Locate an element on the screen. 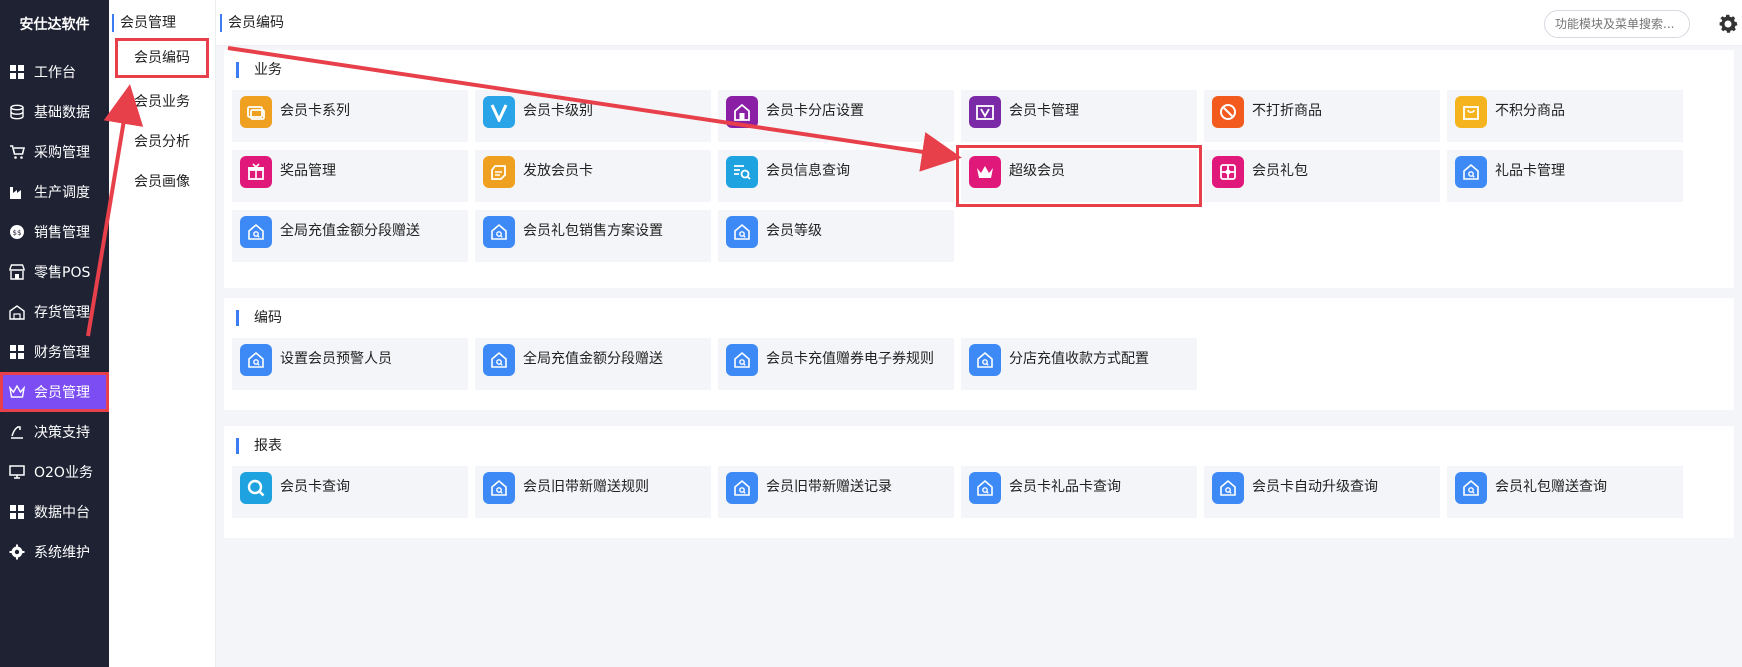 Image resolution: width=1742 pixels, height=667 pixels. function-card: 不积分商品 is located at coordinates (1565, 116).